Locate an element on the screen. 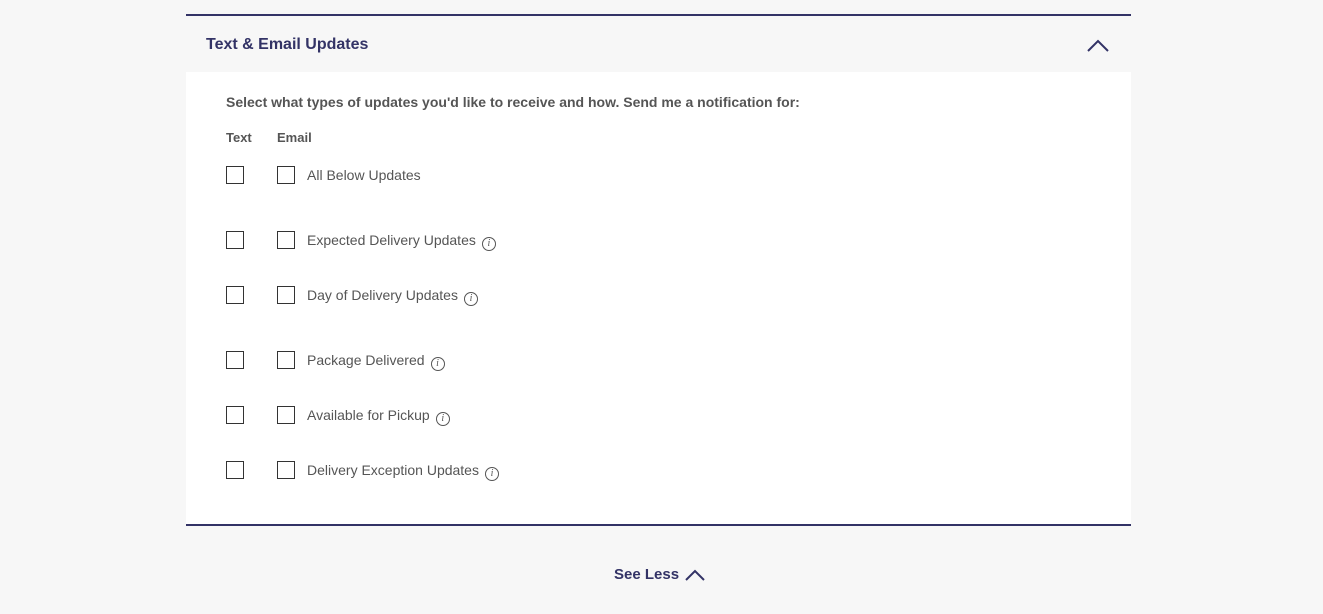 Image resolution: width=1323 pixels, height=614 pixels. option-label-text: All Below Updates is located at coordinates (364, 175).